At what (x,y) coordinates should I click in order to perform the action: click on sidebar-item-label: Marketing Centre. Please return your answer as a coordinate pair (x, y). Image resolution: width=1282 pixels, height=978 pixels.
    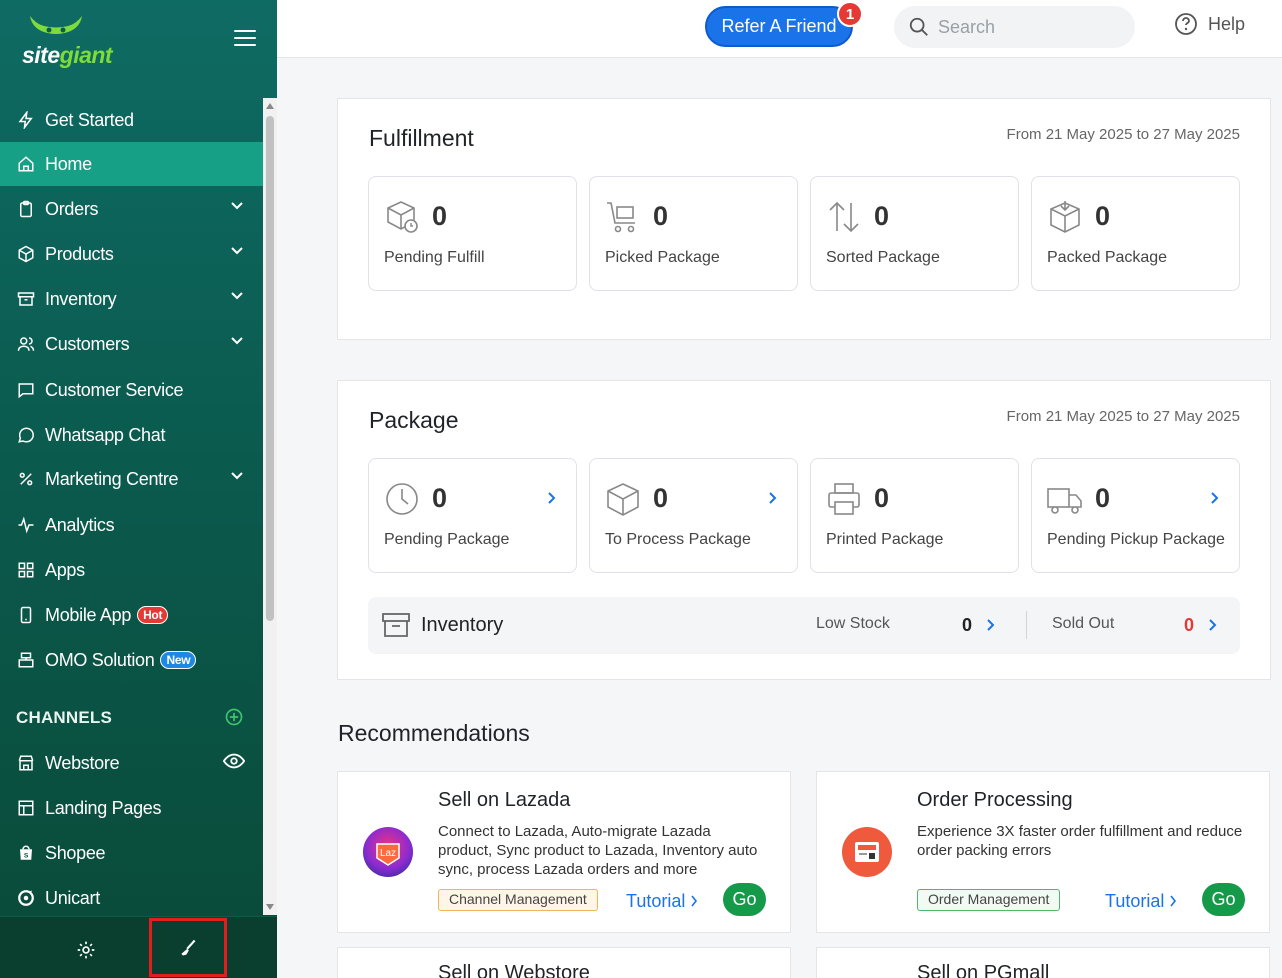
    Looking at the image, I should click on (112, 478).